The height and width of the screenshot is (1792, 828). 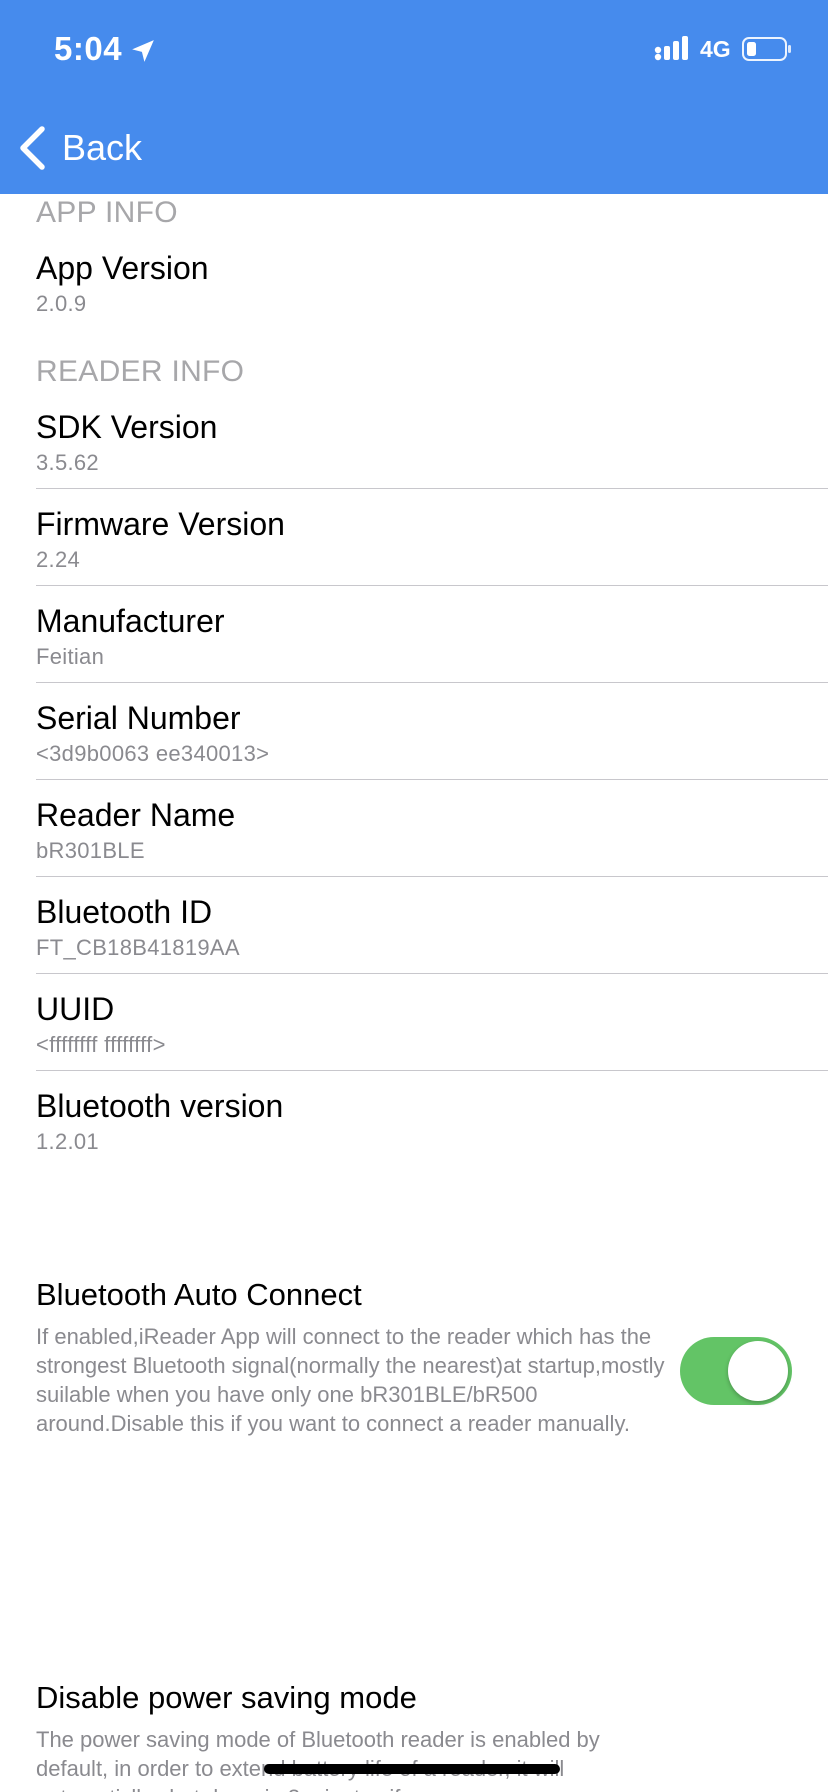 What do you see at coordinates (124, 912) in the screenshot?
I see `row-title: Bluetooth ID` at bounding box center [124, 912].